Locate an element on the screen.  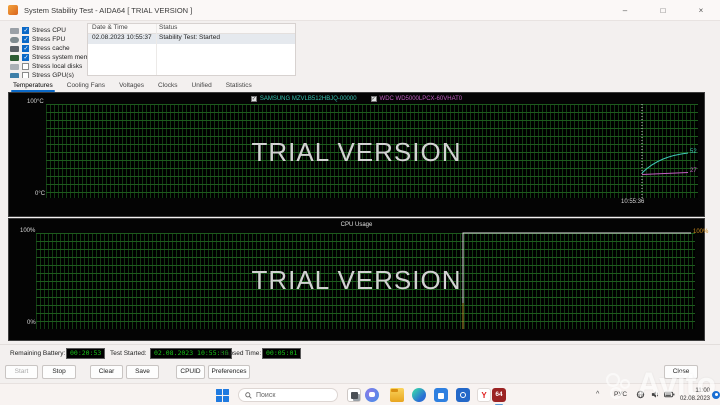
save-button: Save is located at coordinates (142, 372).